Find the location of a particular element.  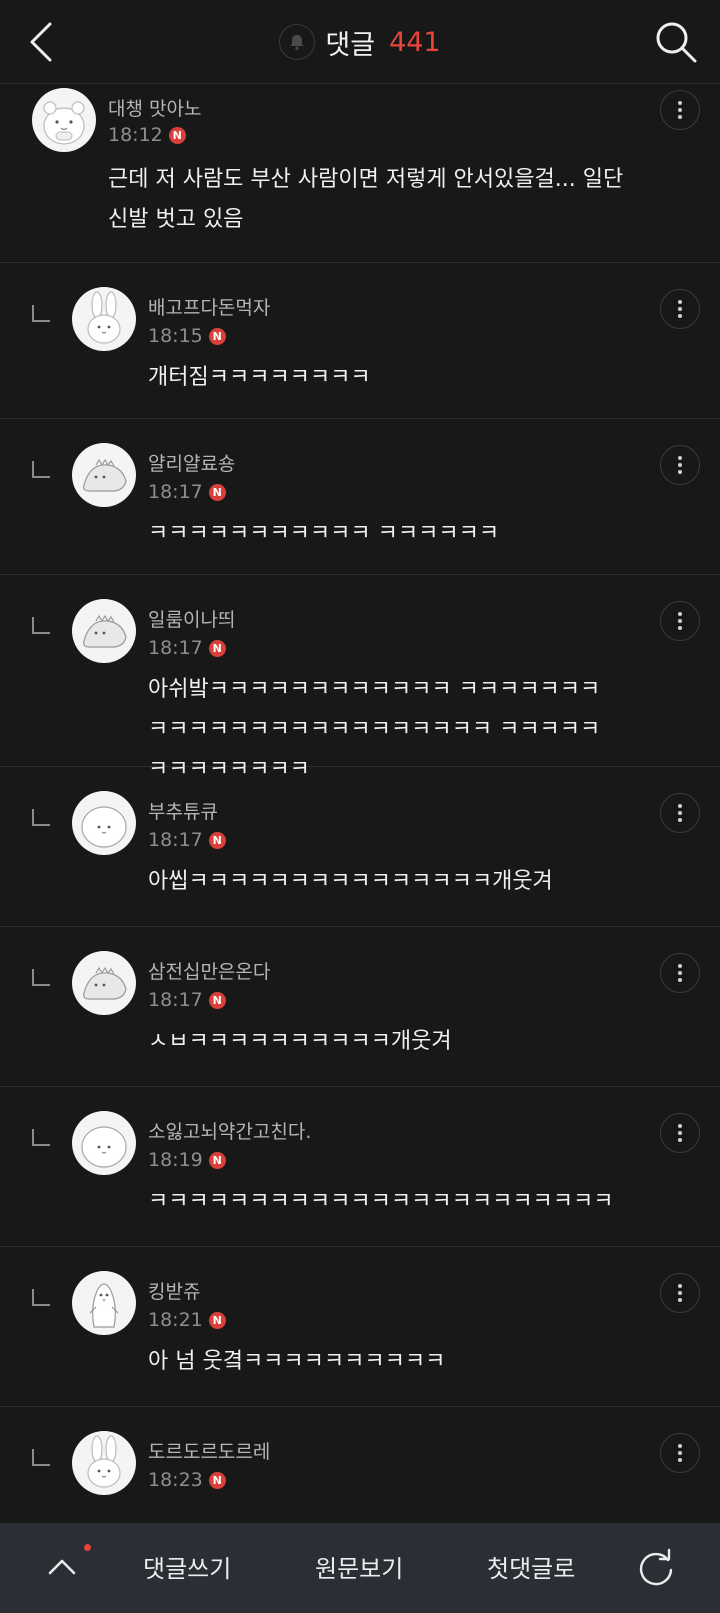

chevron-up-icon is located at coordinates (62, 1568).